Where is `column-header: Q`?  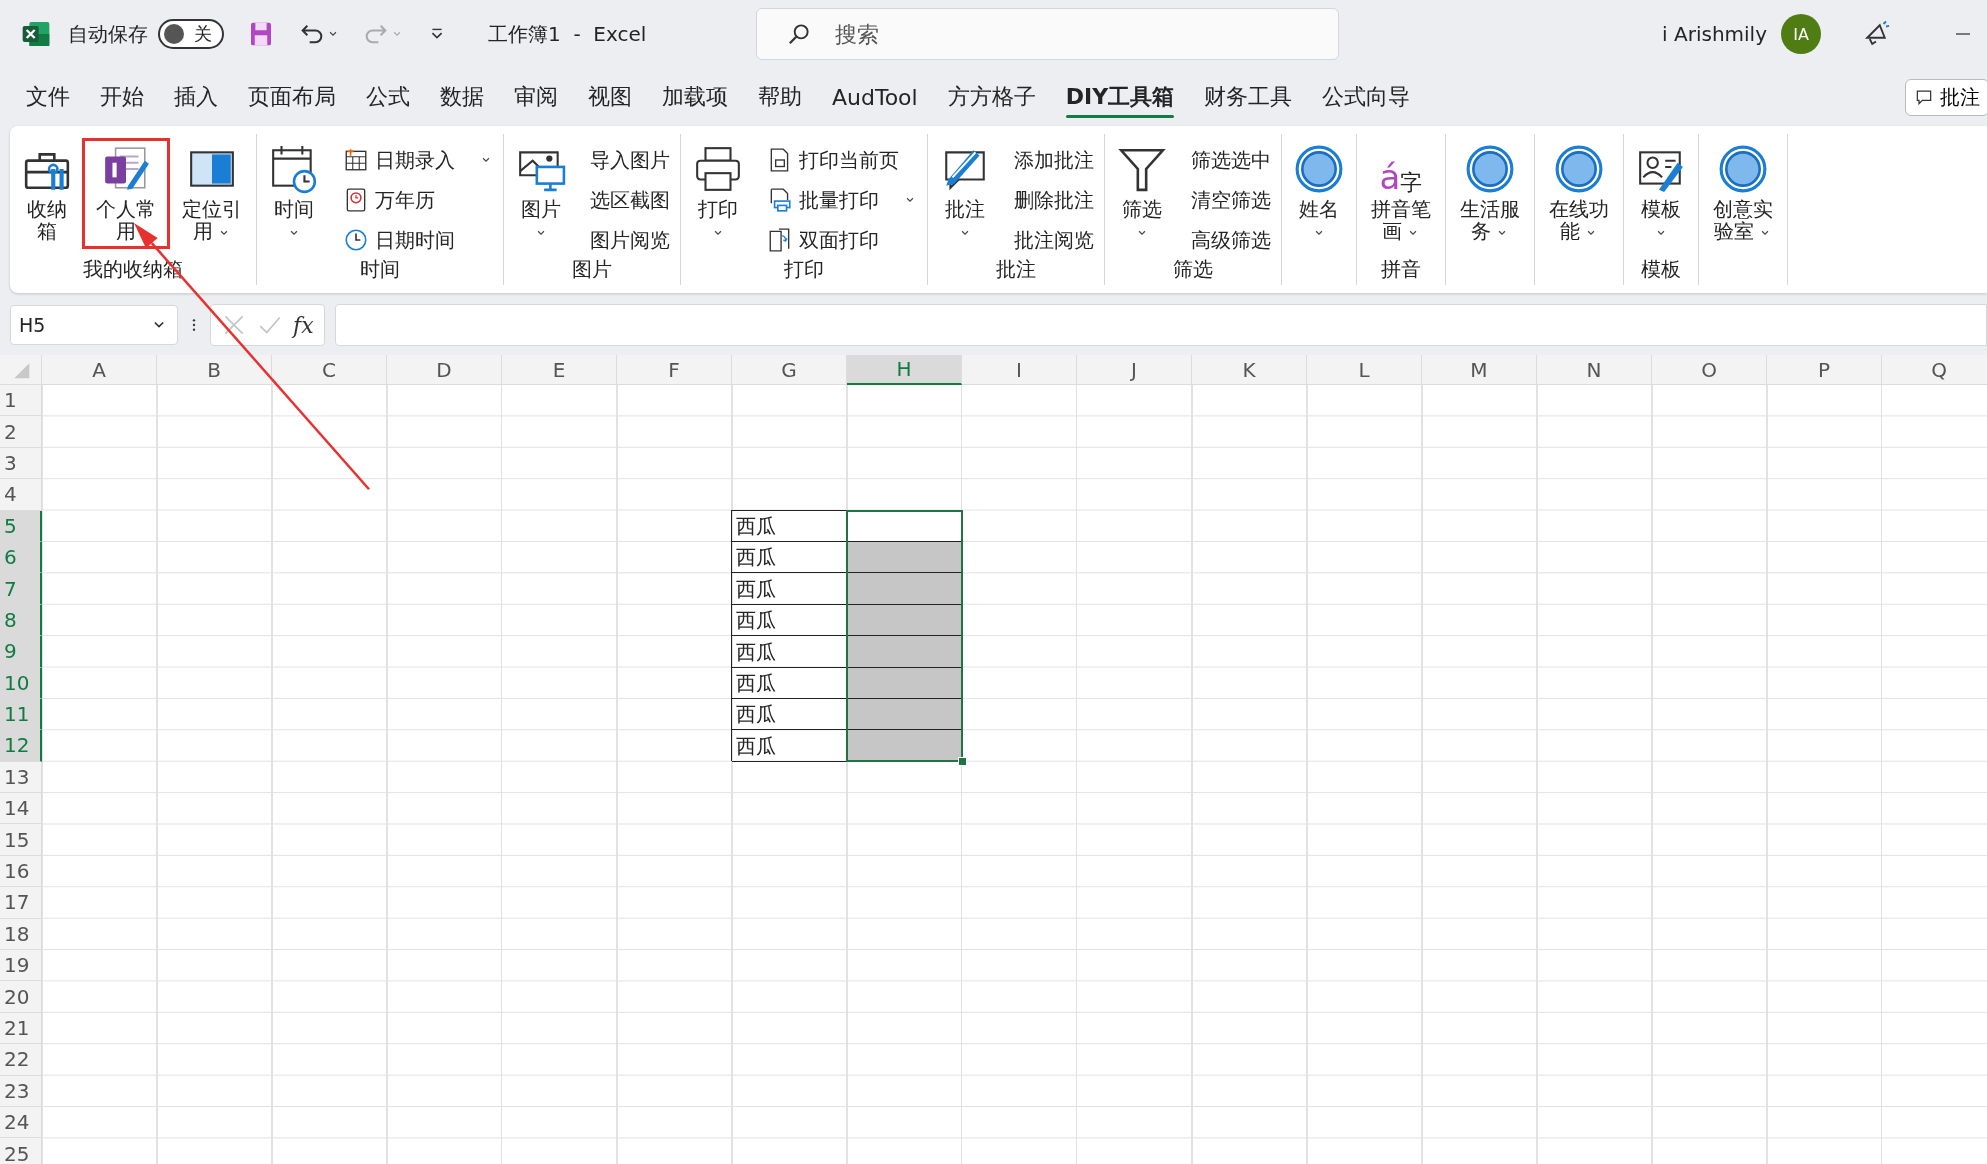
column-header: Q is located at coordinates (1934, 370).